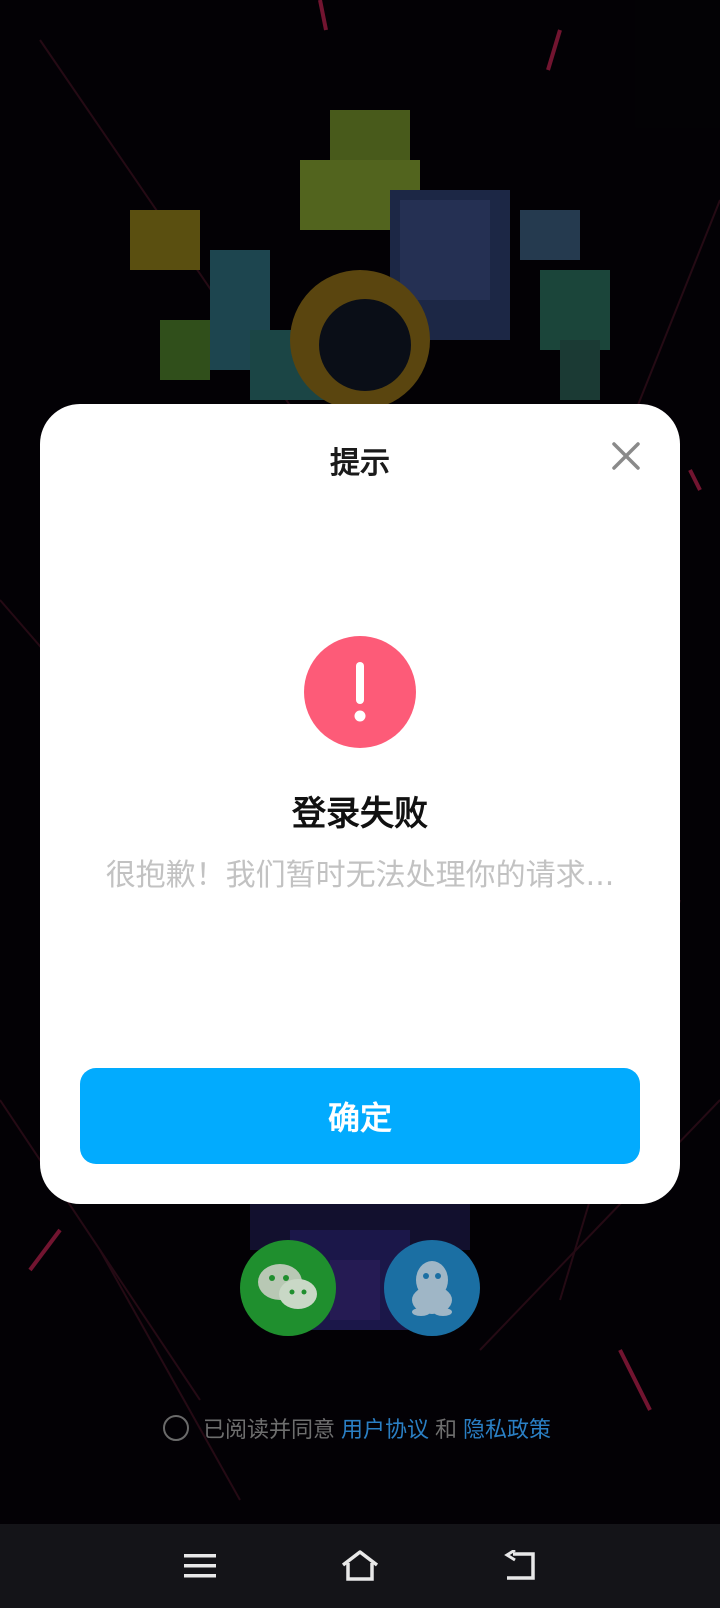 The width and height of the screenshot is (720, 1608). I want to click on agreement-conjunction: 和, so click(446, 1430).